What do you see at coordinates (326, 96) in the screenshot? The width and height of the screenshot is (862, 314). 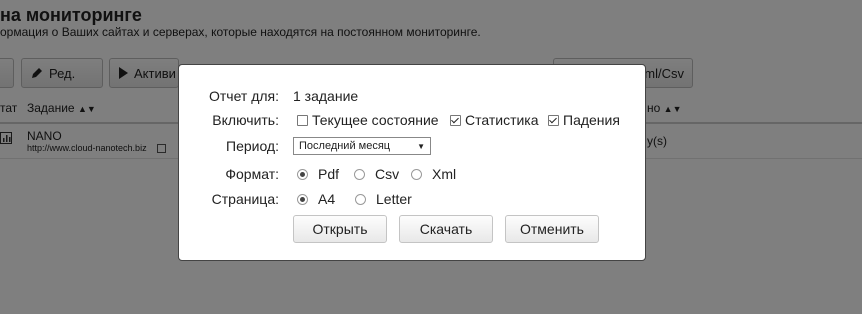 I see `report-for-value: 1 задание` at bounding box center [326, 96].